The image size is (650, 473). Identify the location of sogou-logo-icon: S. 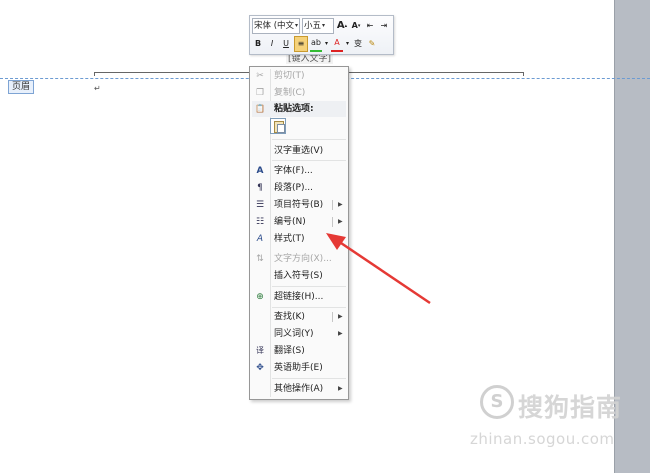
(497, 402).